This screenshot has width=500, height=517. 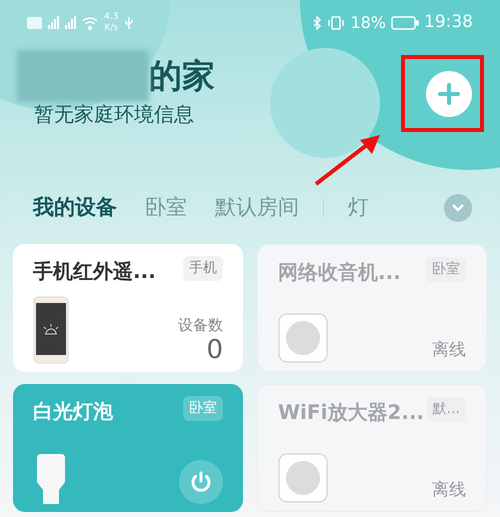 I want to click on battery-percent: 18%, so click(x=368, y=23).